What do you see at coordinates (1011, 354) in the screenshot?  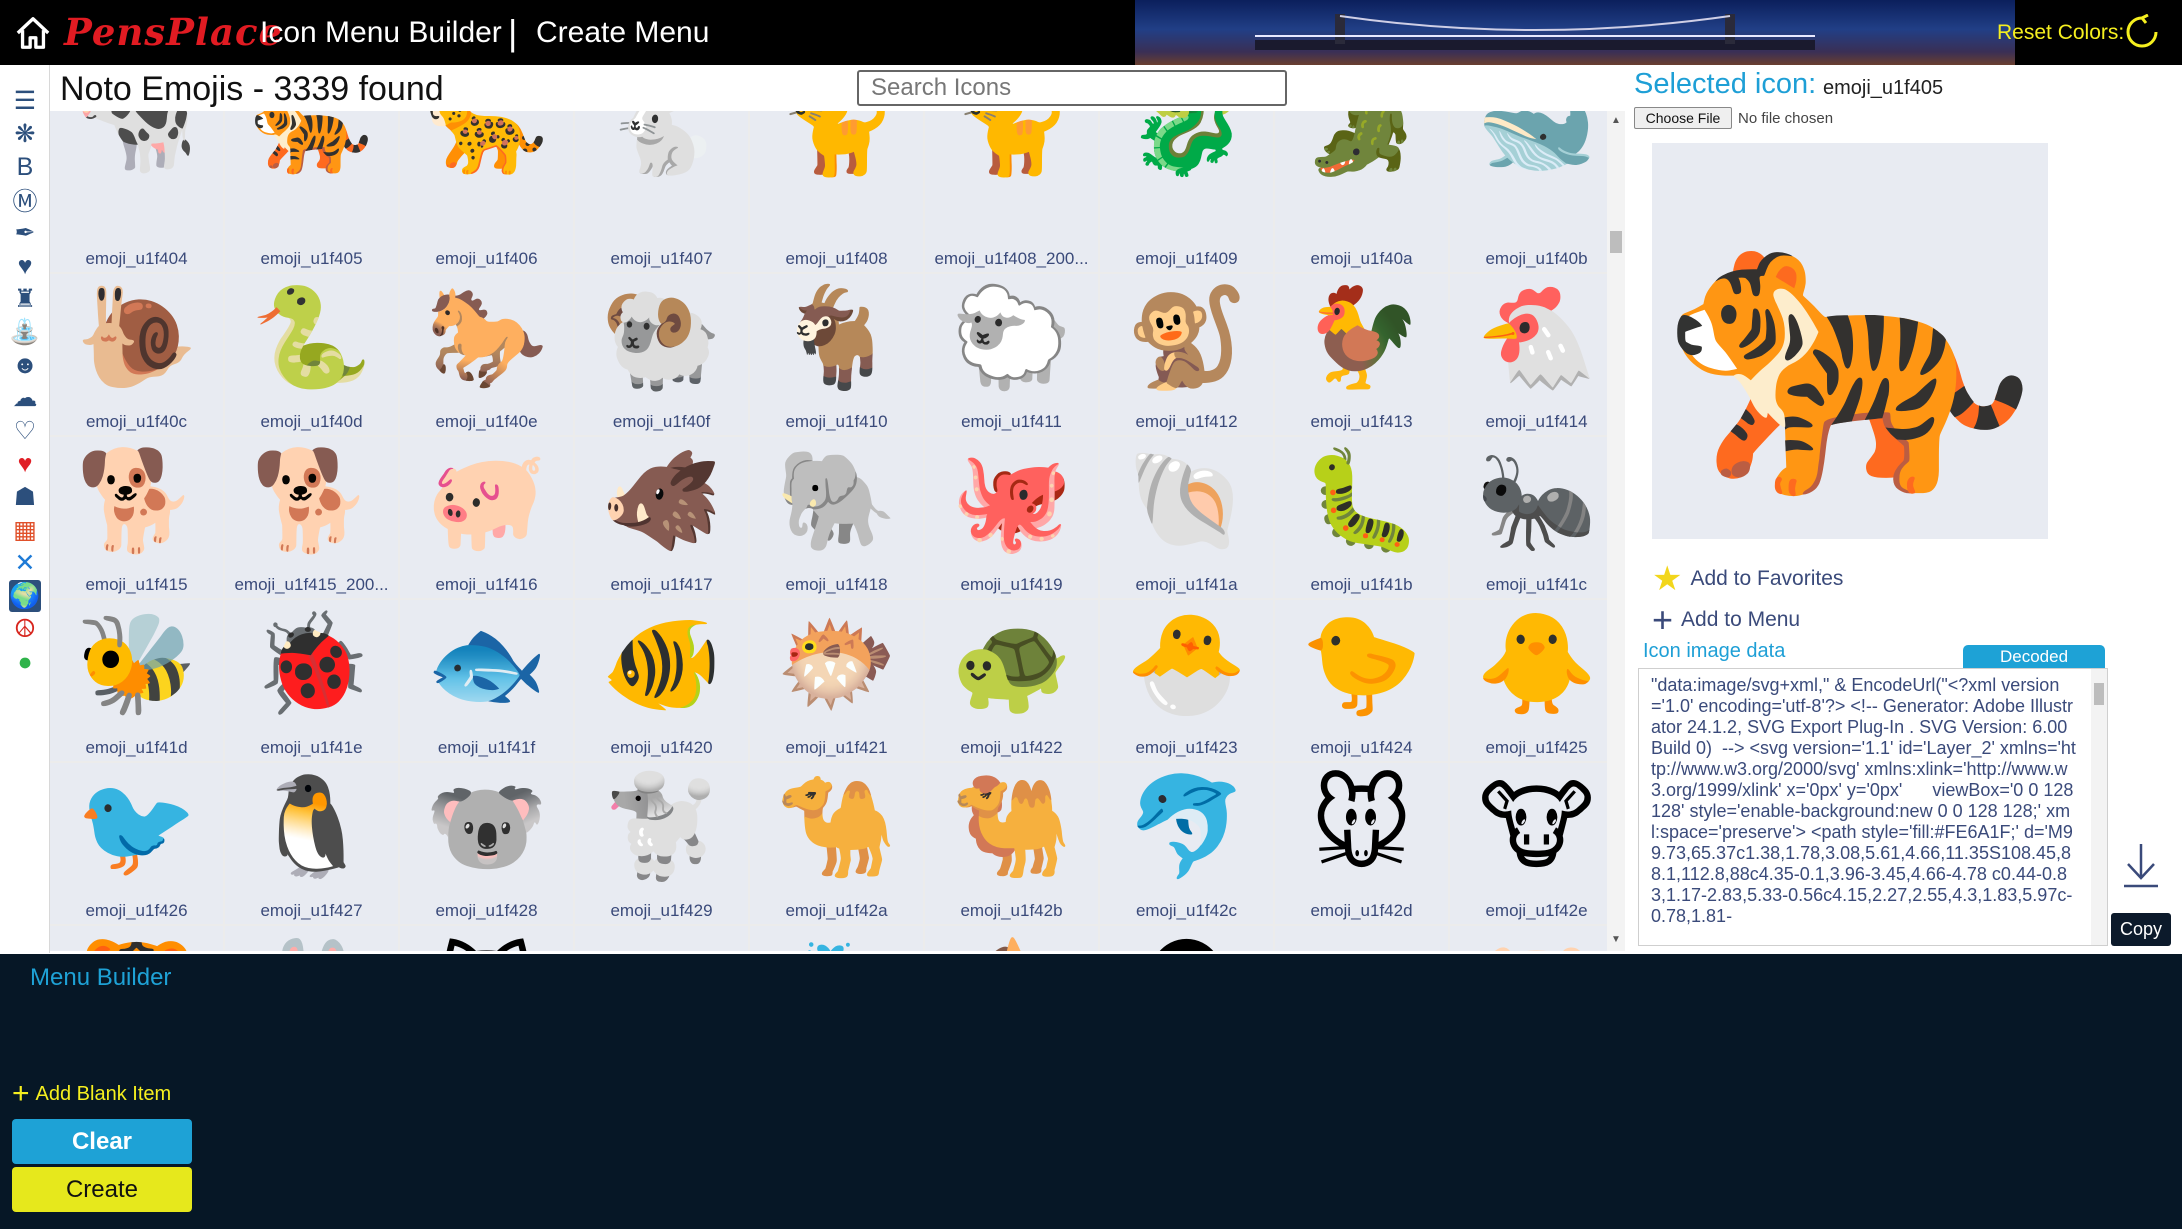 I see `icon-tile: 🐑 emoji_u1f411` at bounding box center [1011, 354].